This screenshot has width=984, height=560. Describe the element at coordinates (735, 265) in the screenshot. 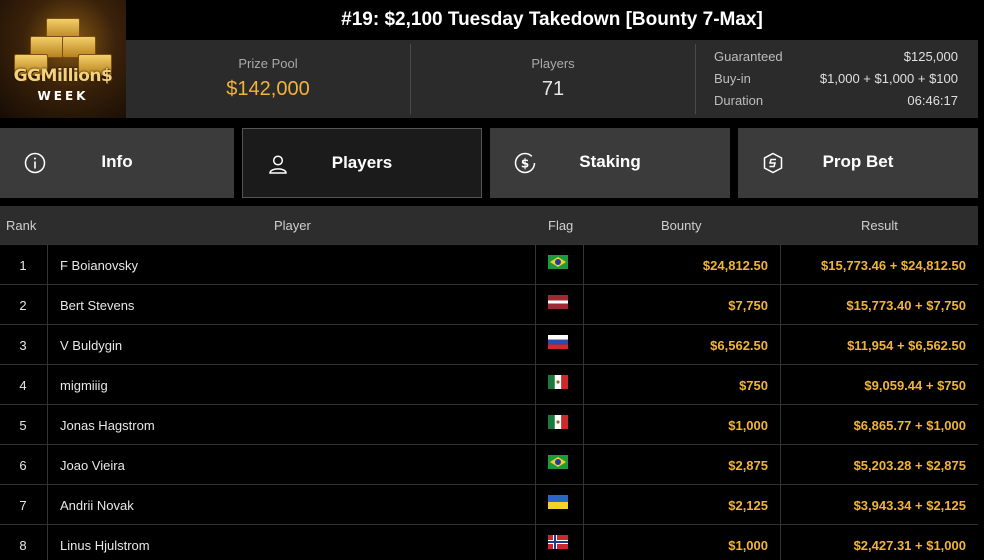

I see `bounty-cell: $24,812.50` at that location.